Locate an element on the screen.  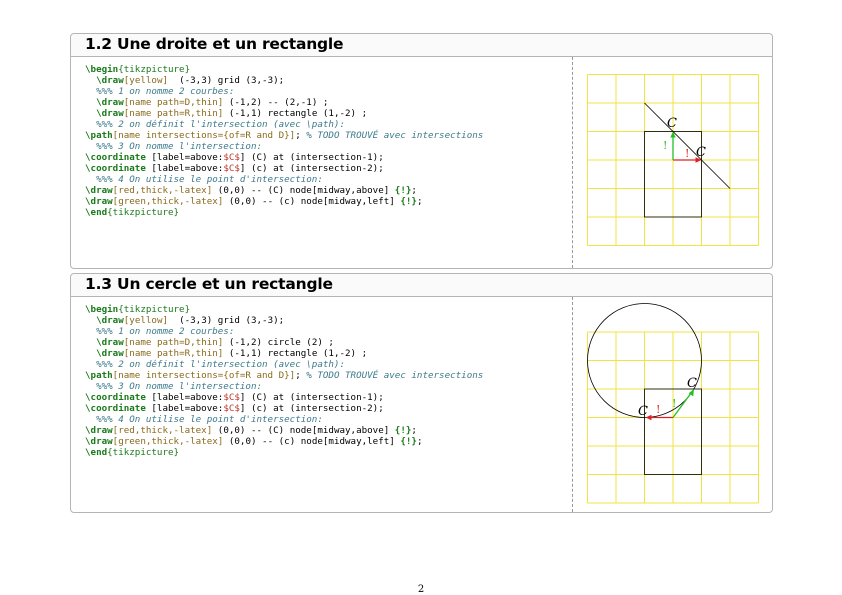
section-title: 1.2 Une droite et un rectangle is located at coordinates (214, 44).